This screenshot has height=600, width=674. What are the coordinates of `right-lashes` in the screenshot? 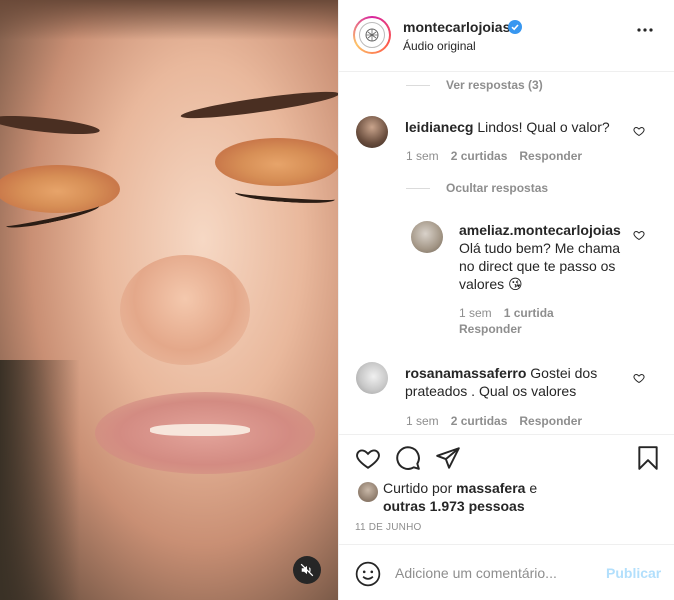 It's located at (285, 196).